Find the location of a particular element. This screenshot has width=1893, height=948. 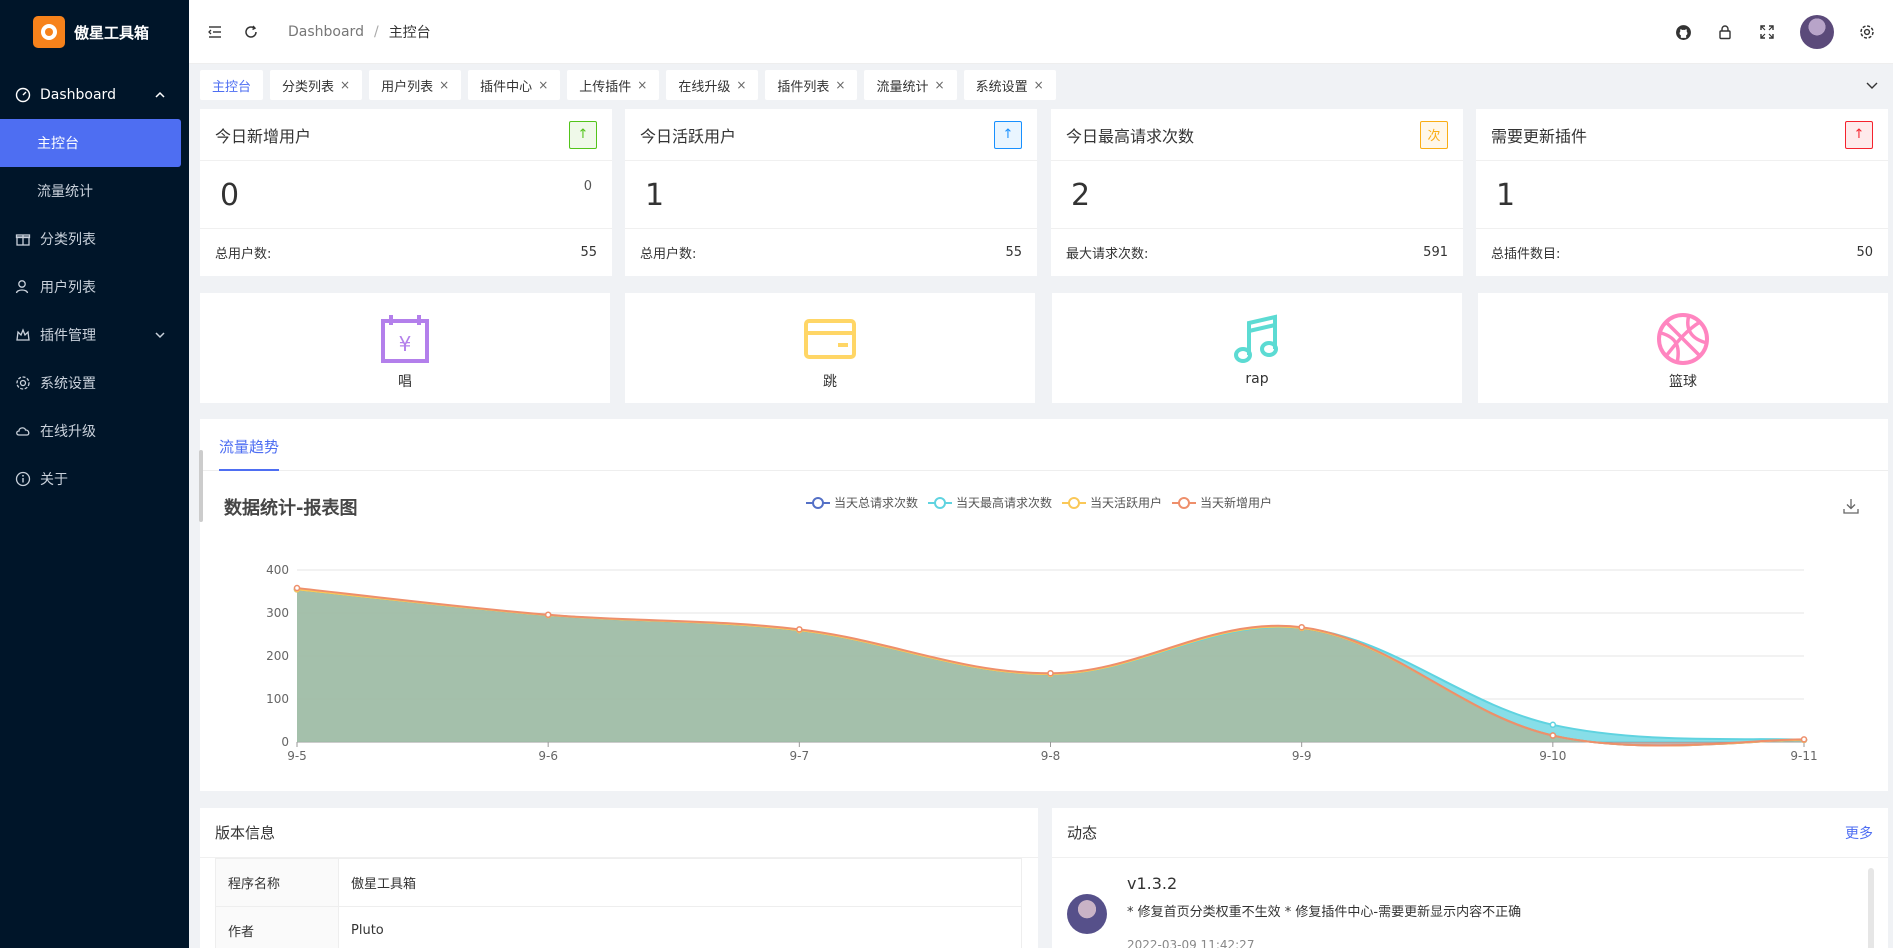

content-scrollbar is located at coordinates (201, 486).